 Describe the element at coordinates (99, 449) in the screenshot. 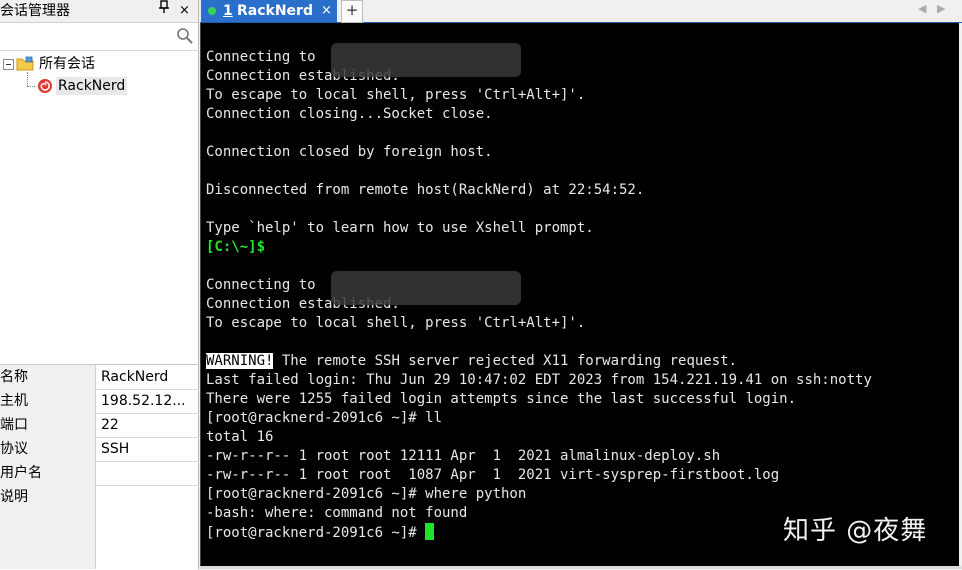

I see `property-row: 协议 SSH` at that location.